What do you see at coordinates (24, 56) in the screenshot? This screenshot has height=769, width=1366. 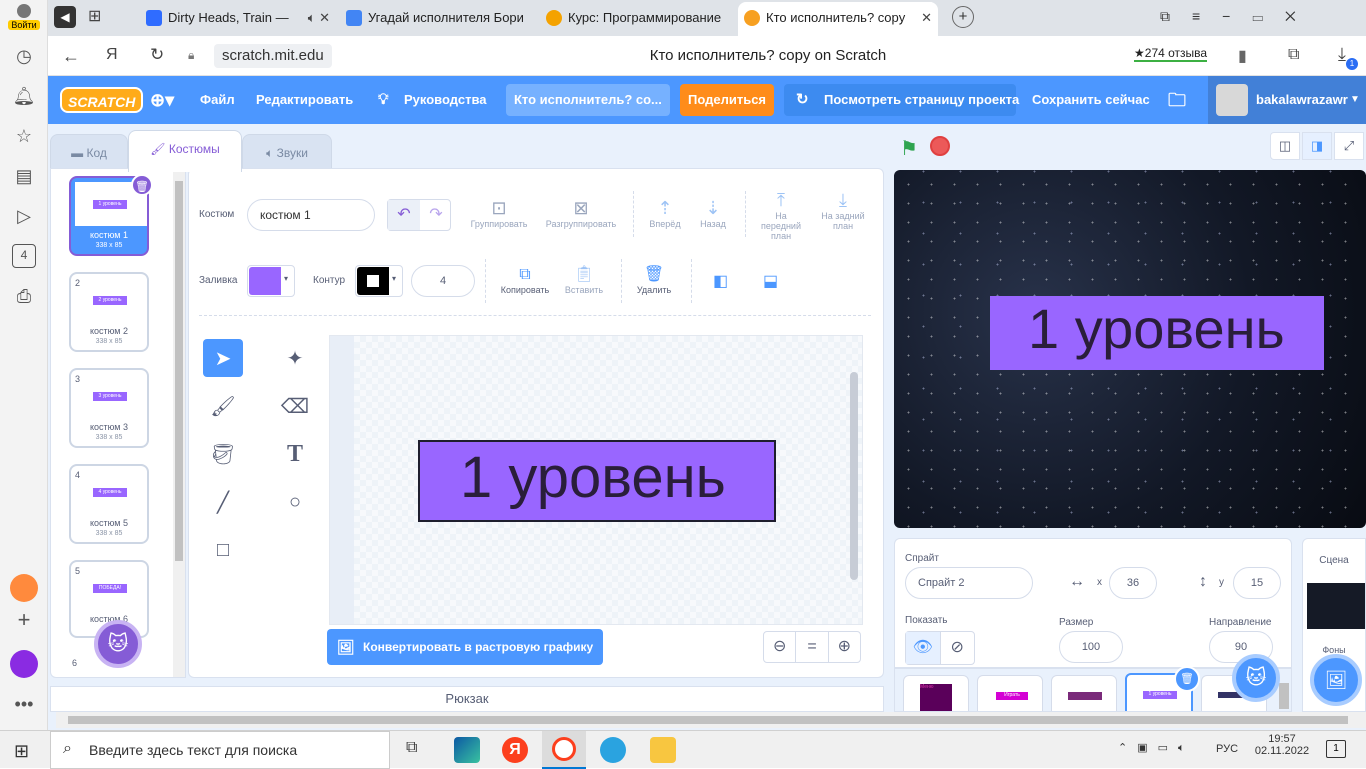 I see `history-icon: ◷` at bounding box center [24, 56].